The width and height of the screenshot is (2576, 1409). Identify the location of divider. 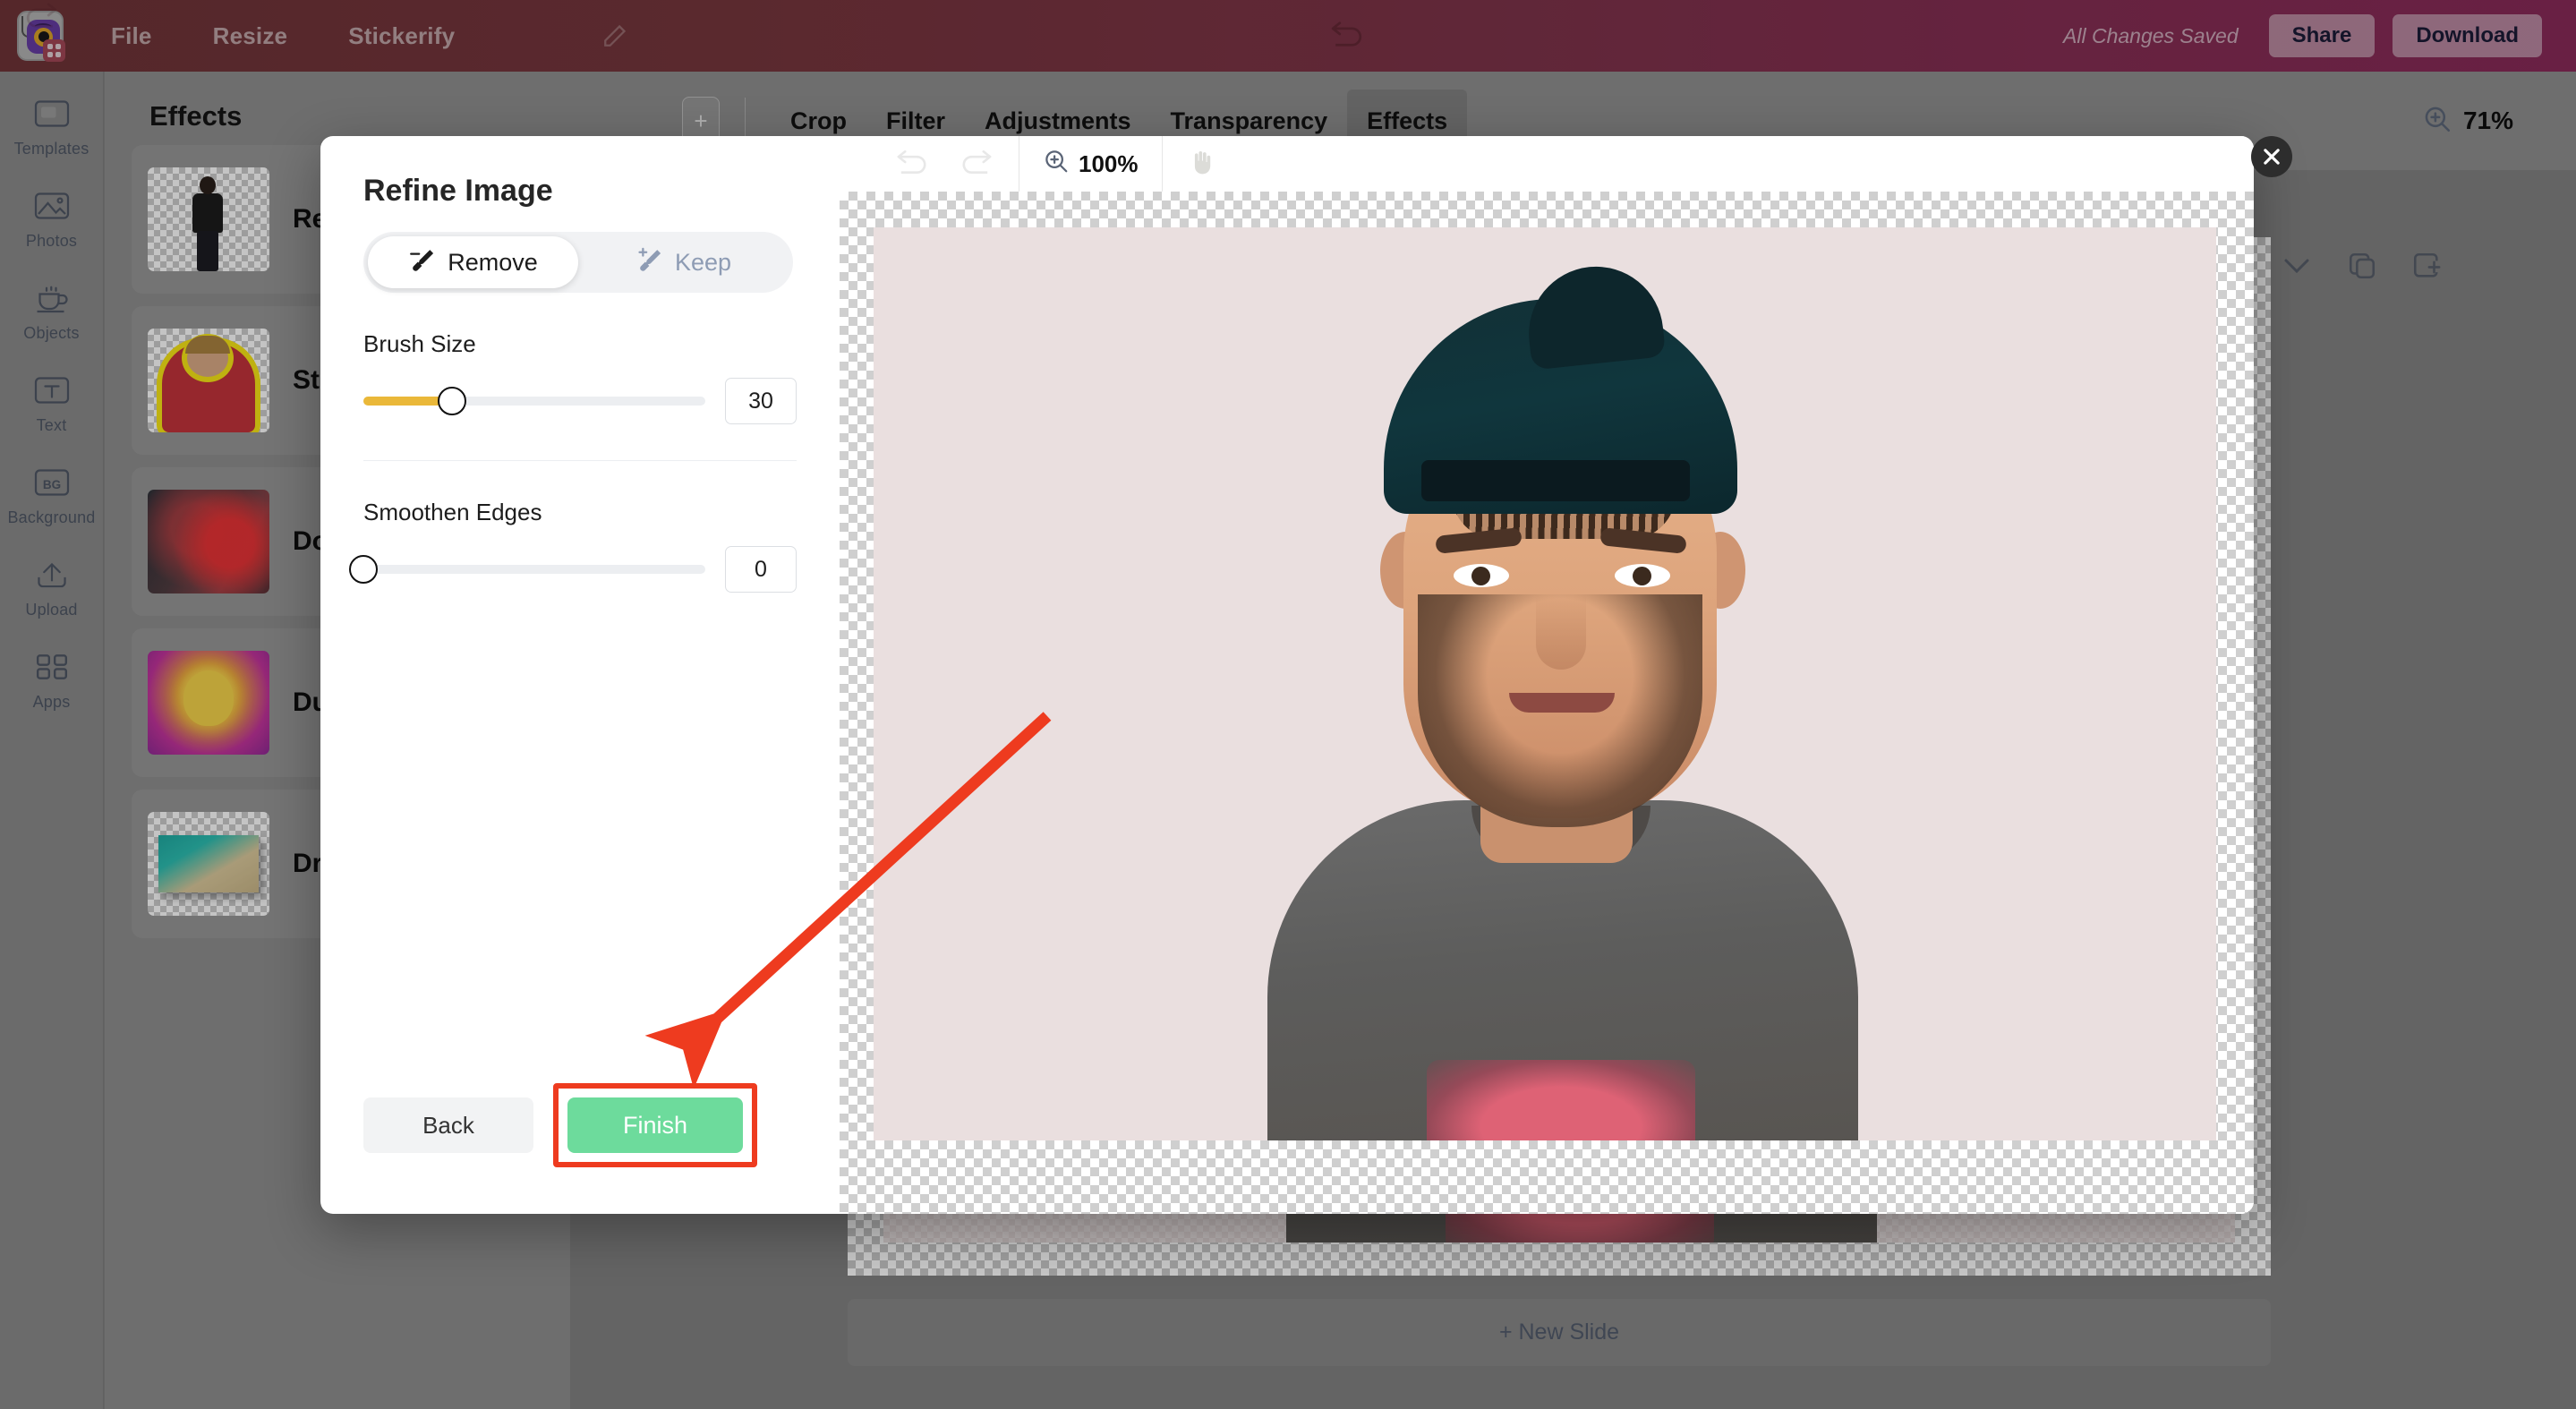
(580, 460).